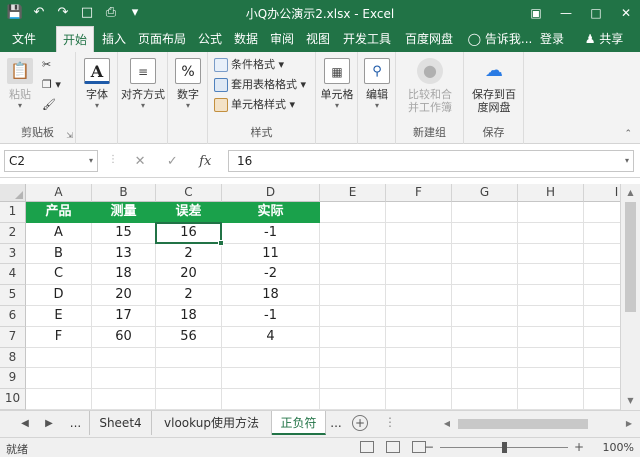  Describe the element at coordinates (124, 275) in the screenshot. I see `cell-b4: 18` at that location.